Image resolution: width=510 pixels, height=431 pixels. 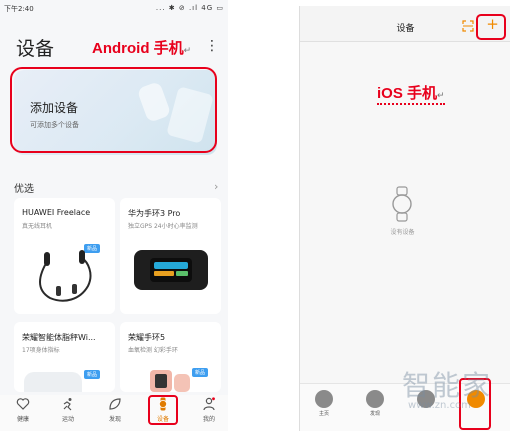 I want to click on product-name: 华为手环3 Pro, so click(x=154, y=213).